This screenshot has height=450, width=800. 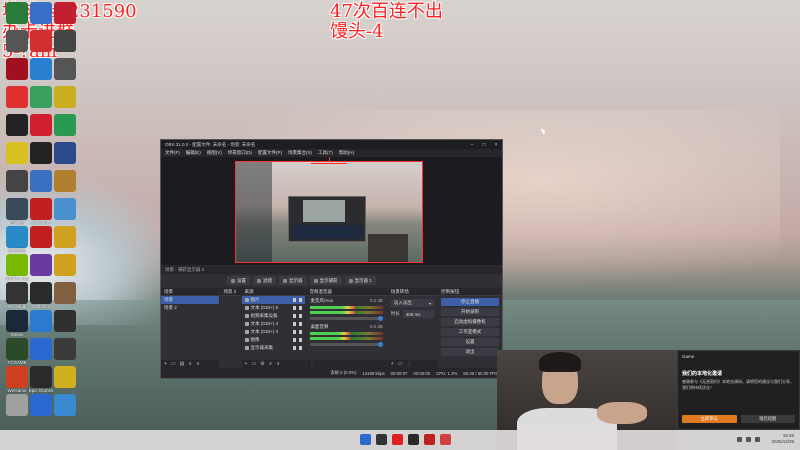 I want to click on stop-streaming-button: 停止直播, so click(x=470, y=302).